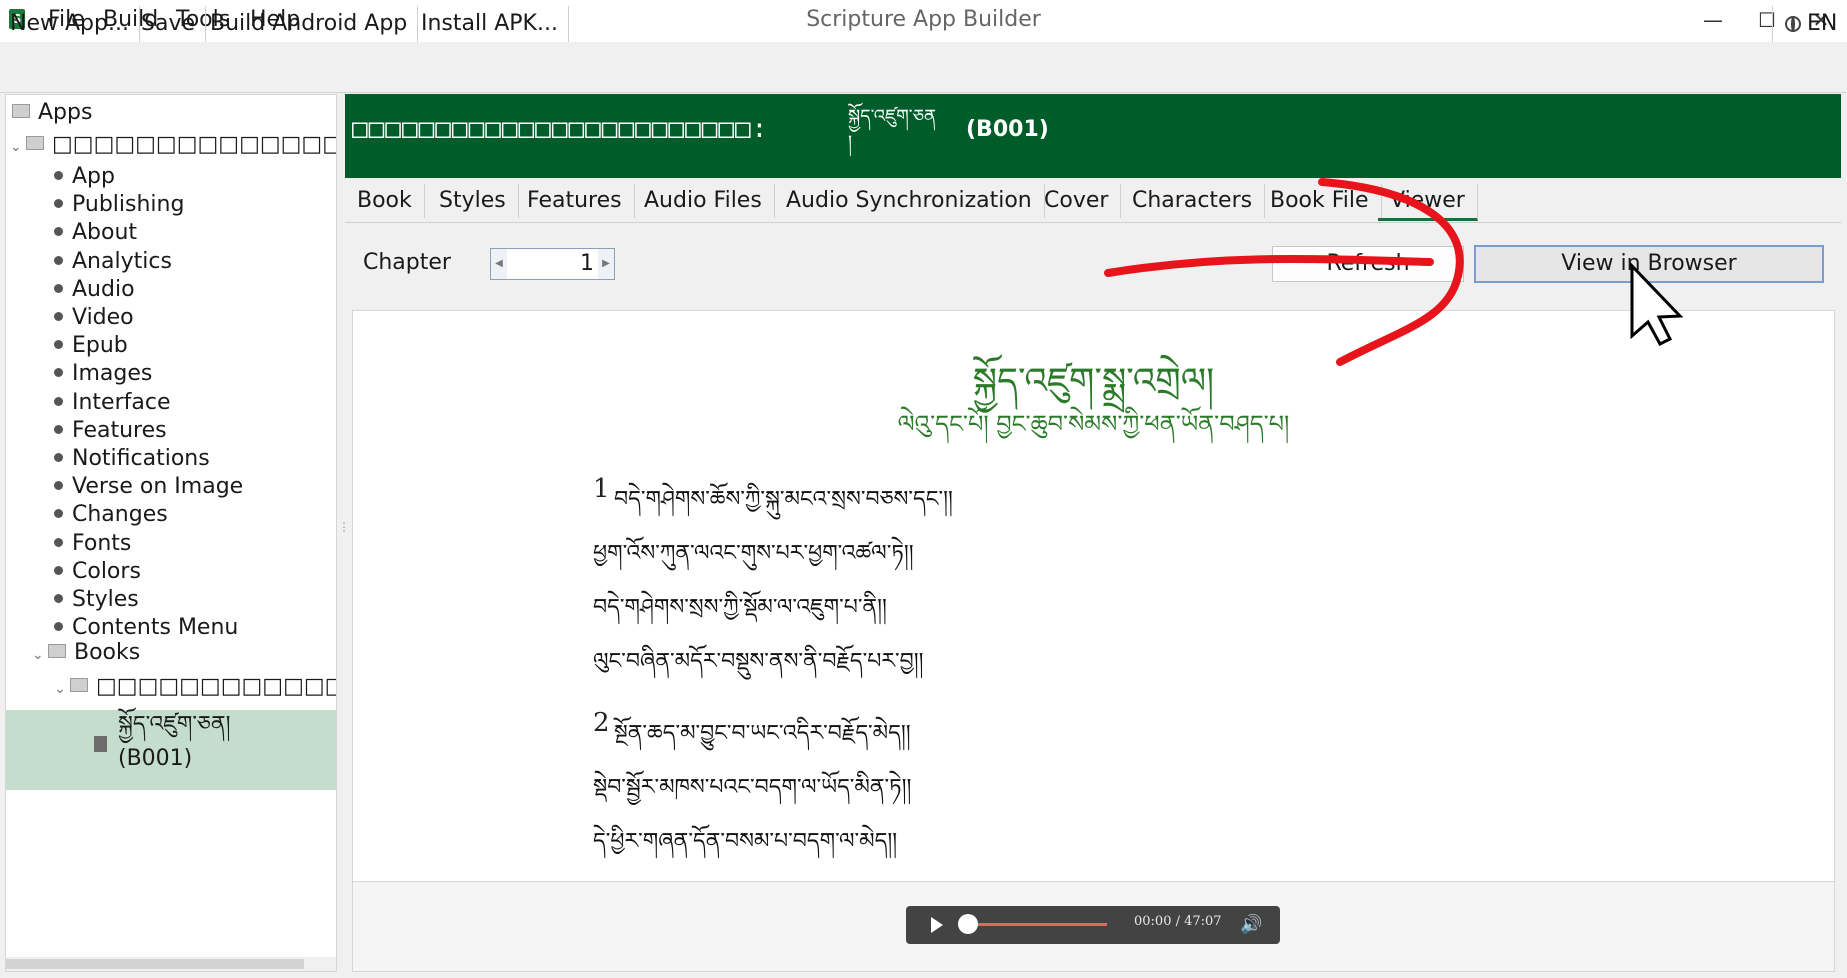 Image resolution: width=1847 pixels, height=978 pixels. Describe the element at coordinates (119, 430) in the screenshot. I see `sidebar-item-label: Features` at that location.